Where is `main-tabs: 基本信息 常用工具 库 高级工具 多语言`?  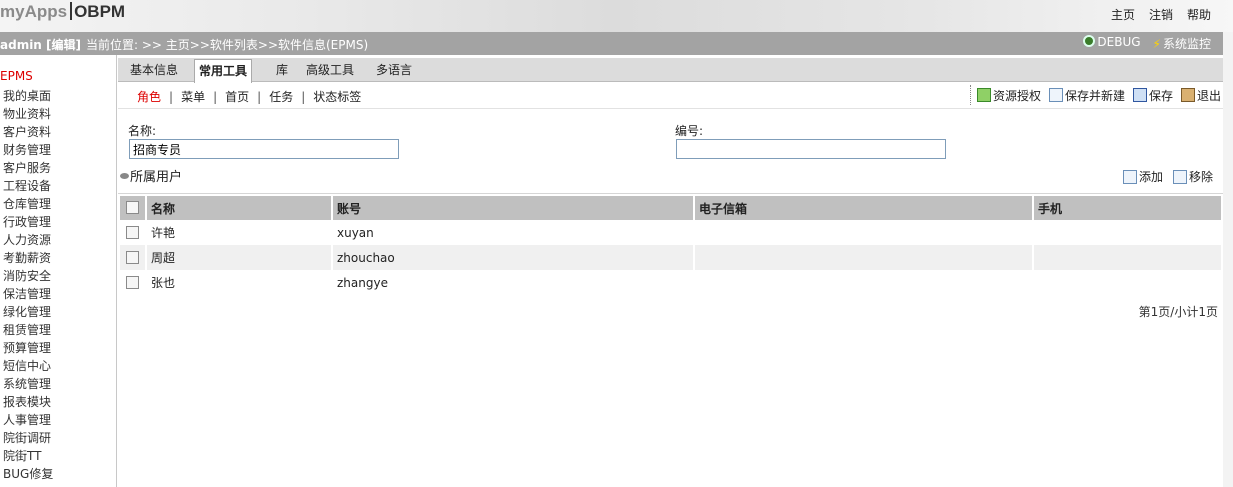 main-tabs: 基本信息 常用工具 库 高级工具 多语言 is located at coordinates (670, 70).